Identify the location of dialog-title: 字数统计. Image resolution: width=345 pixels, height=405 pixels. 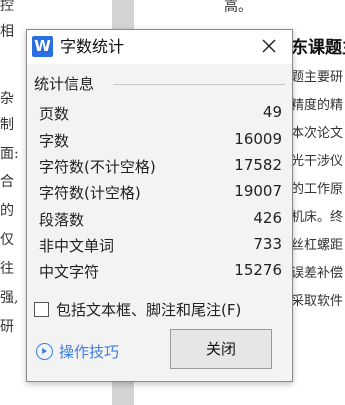
(92, 46).